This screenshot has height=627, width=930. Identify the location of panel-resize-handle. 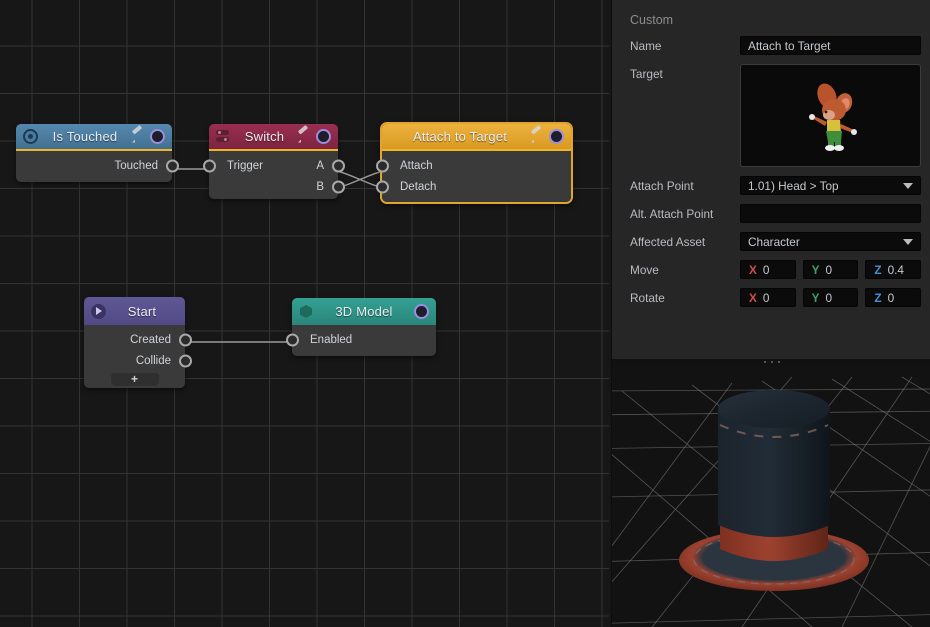
(771, 362).